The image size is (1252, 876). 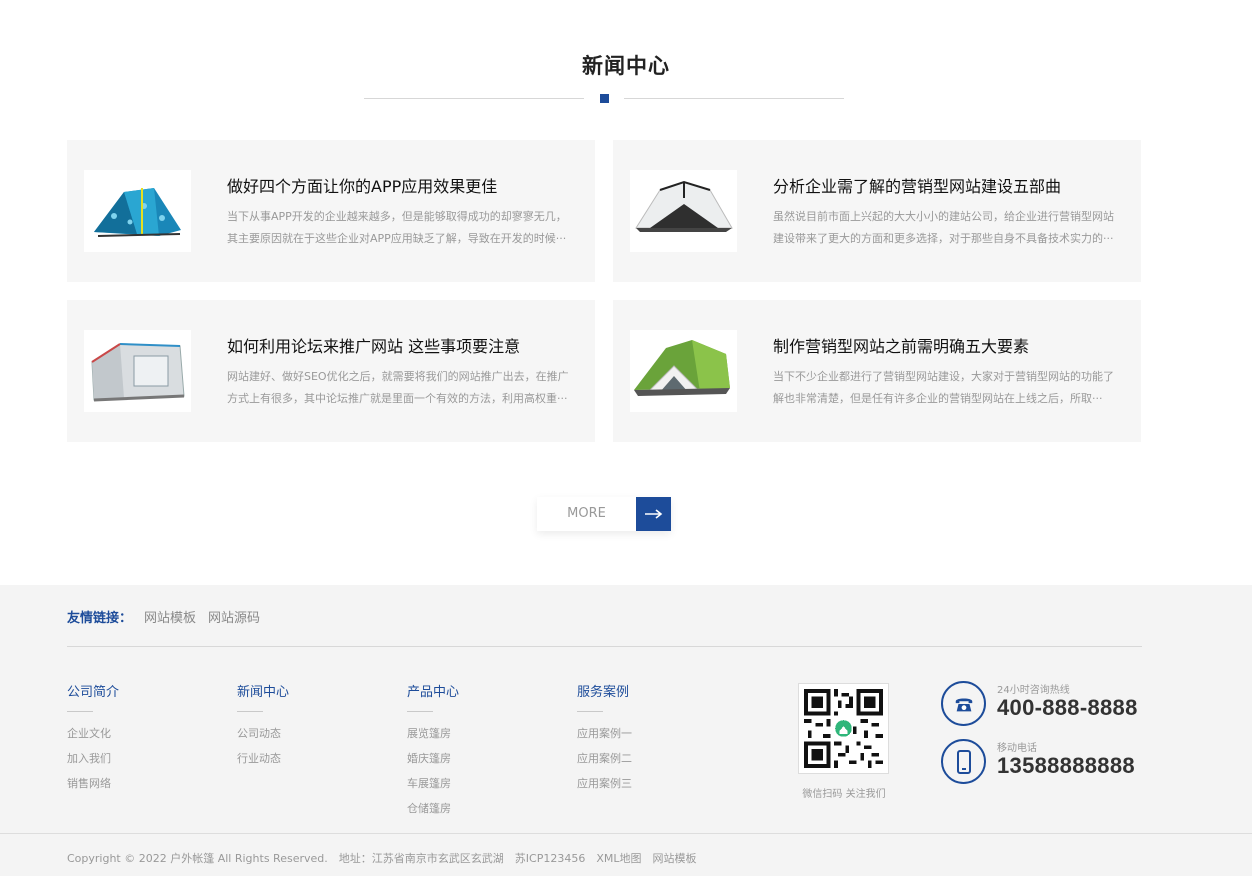 I want to click on news-title: 制作营销型网站之前需明确五大要素, so click(x=948, y=345).